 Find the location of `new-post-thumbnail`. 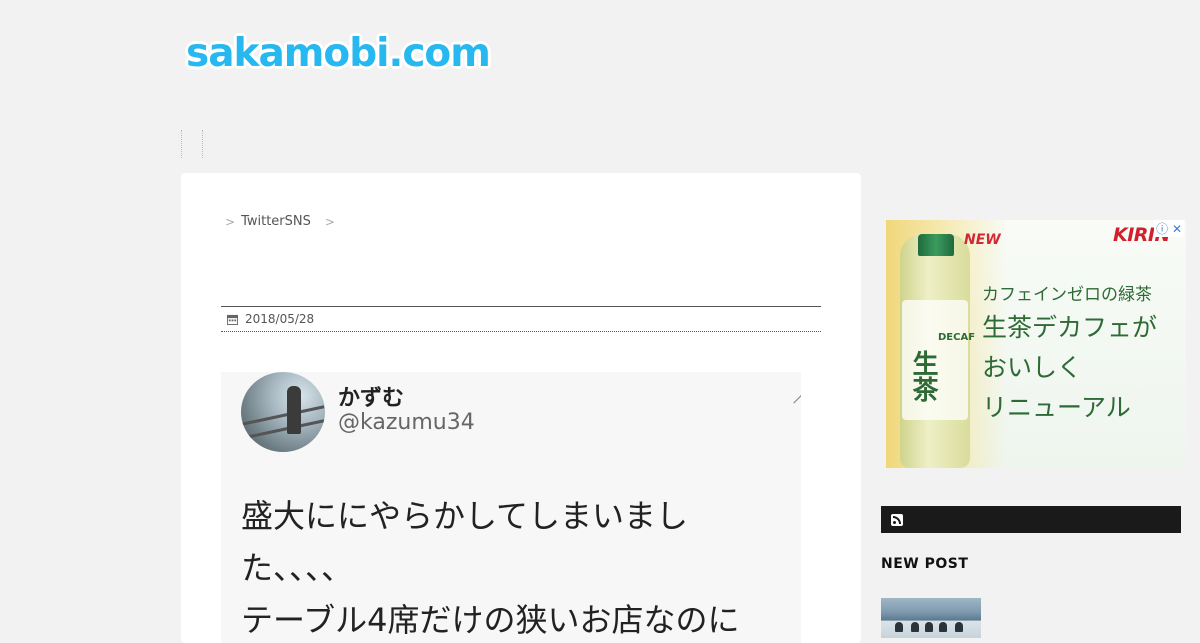

new-post-thumbnail is located at coordinates (931, 618).